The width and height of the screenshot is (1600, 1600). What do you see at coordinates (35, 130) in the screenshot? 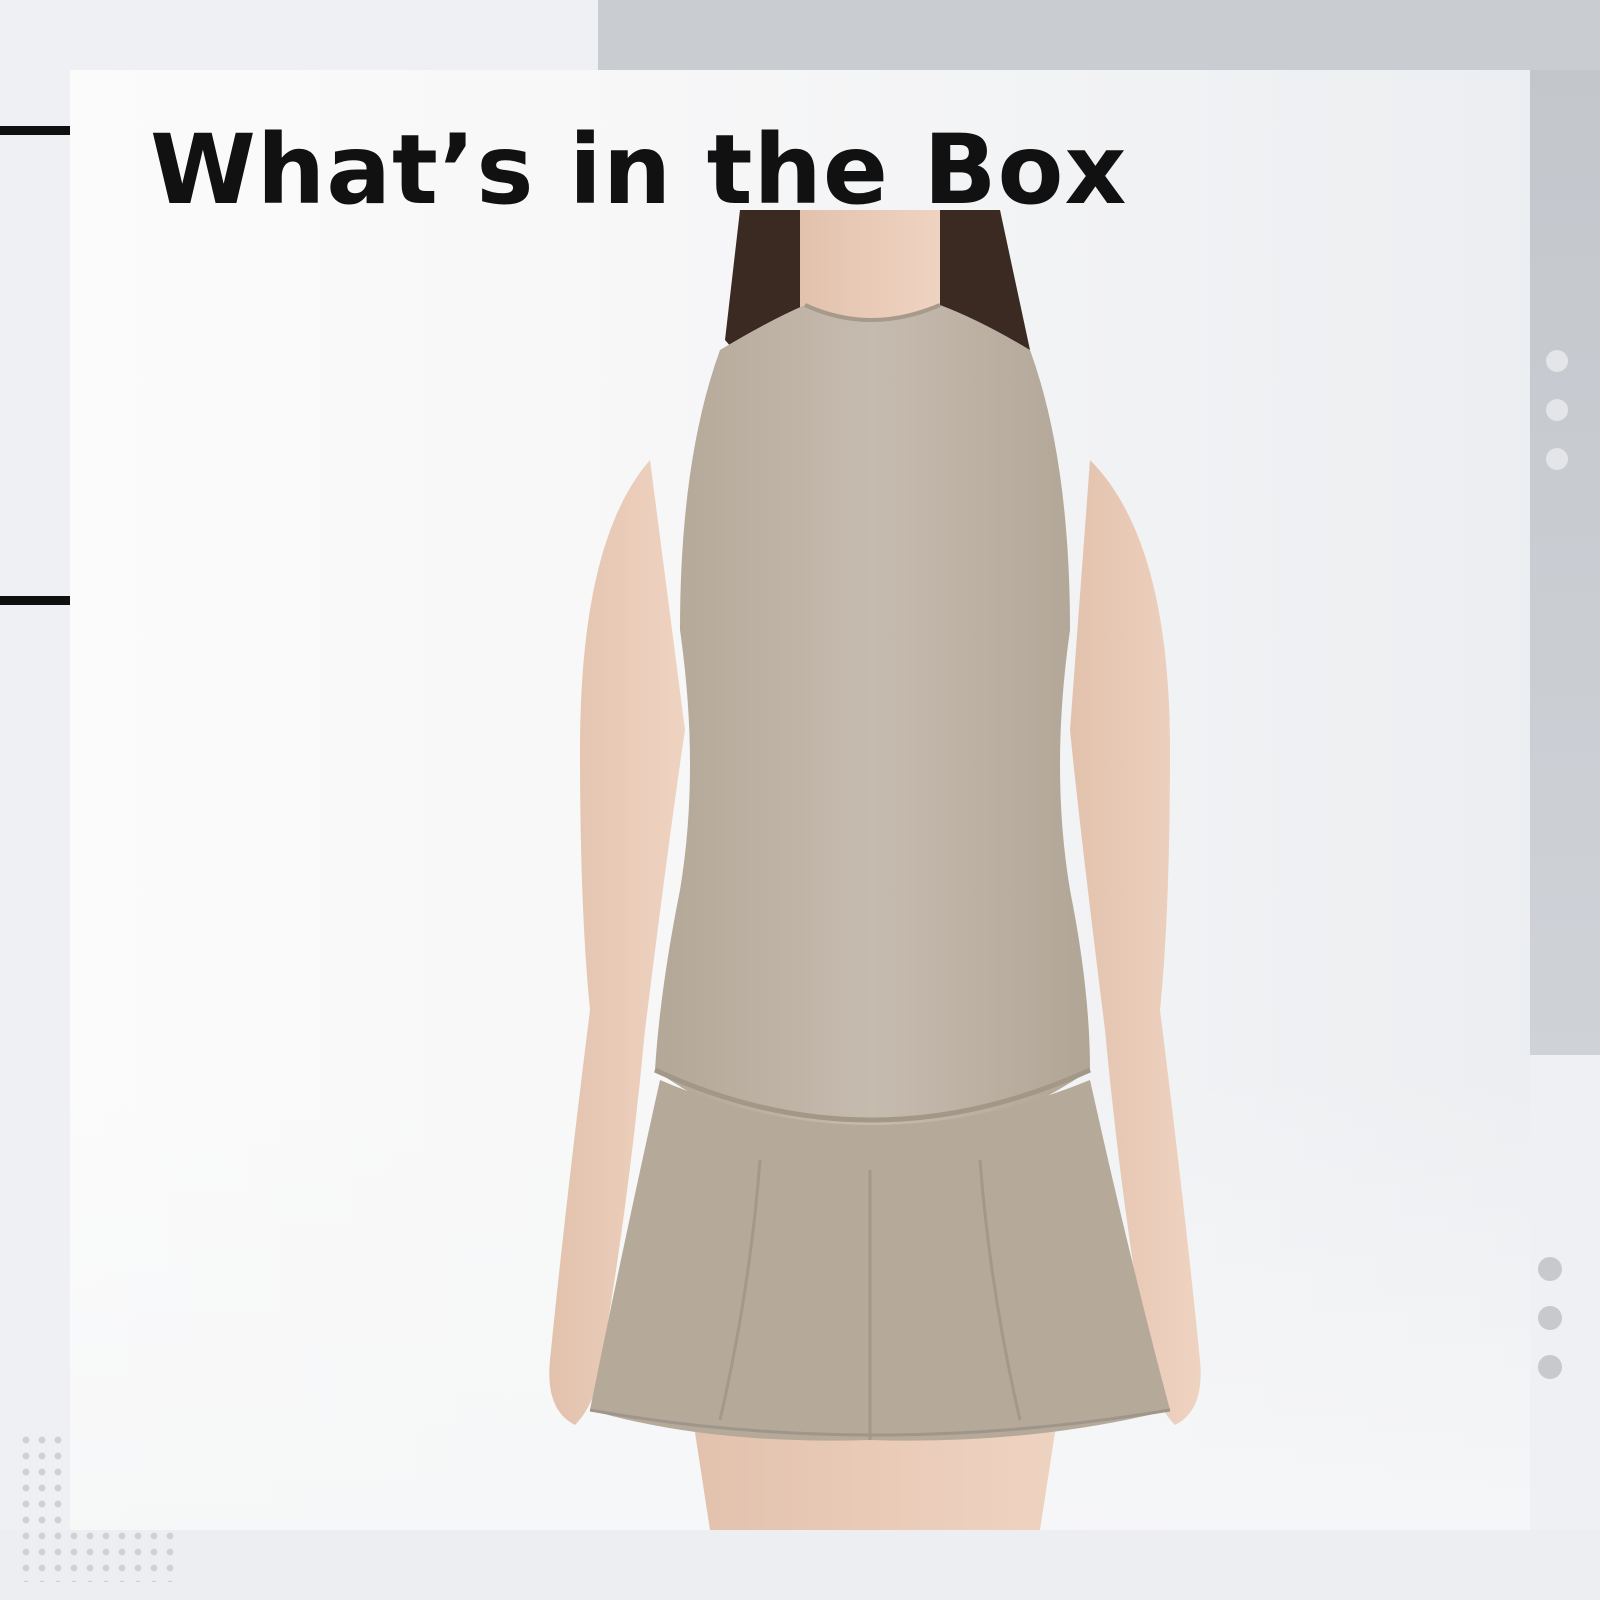
I see `decorative-tick-top` at bounding box center [35, 130].